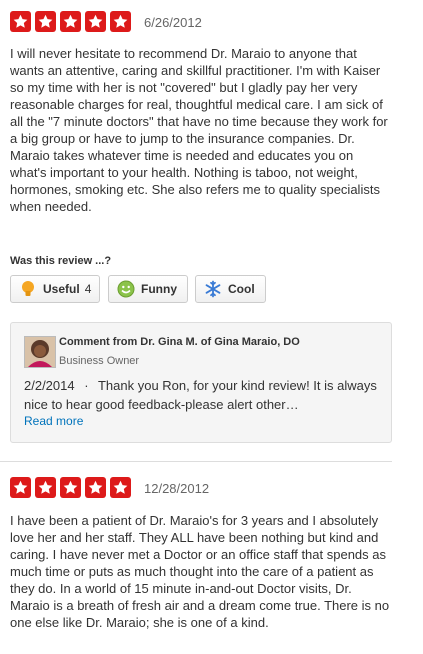 The image size is (423, 654). I want to click on useful-count: 4, so click(88, 289).